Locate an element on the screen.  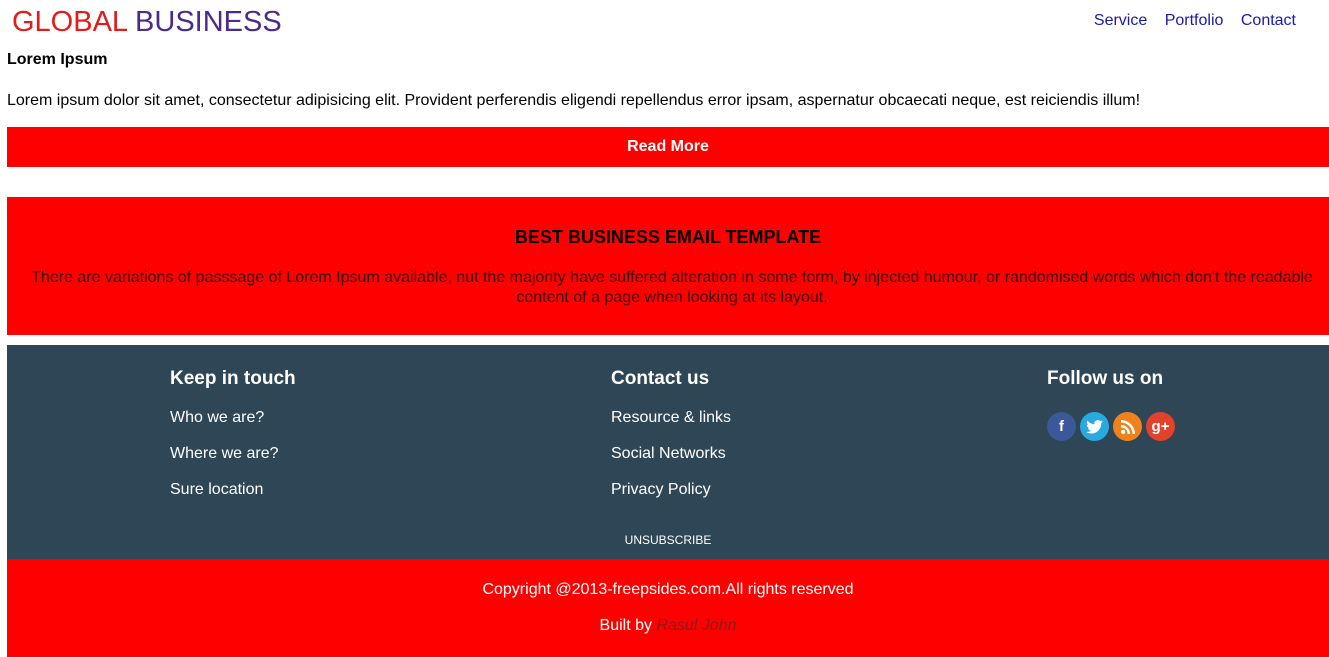
rss-icon is located at coordinates (1127, 426).